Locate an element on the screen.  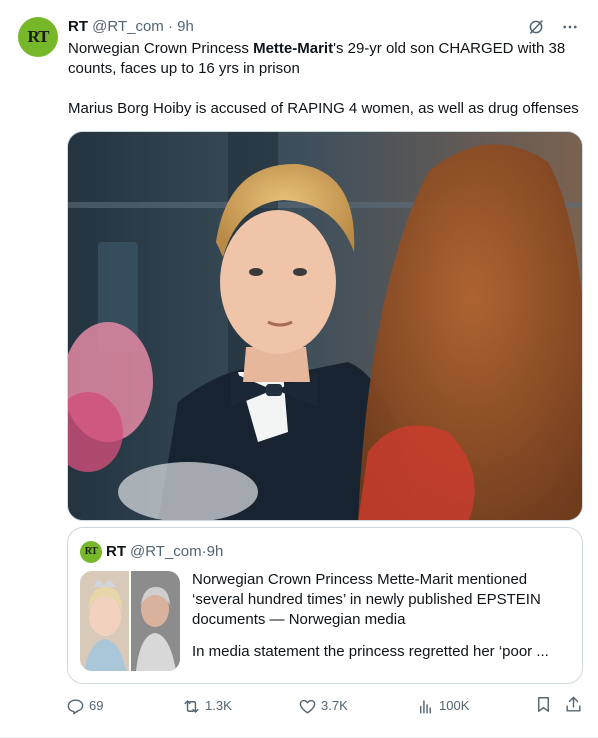
bookmark-button is located at coordinates (543, 704).